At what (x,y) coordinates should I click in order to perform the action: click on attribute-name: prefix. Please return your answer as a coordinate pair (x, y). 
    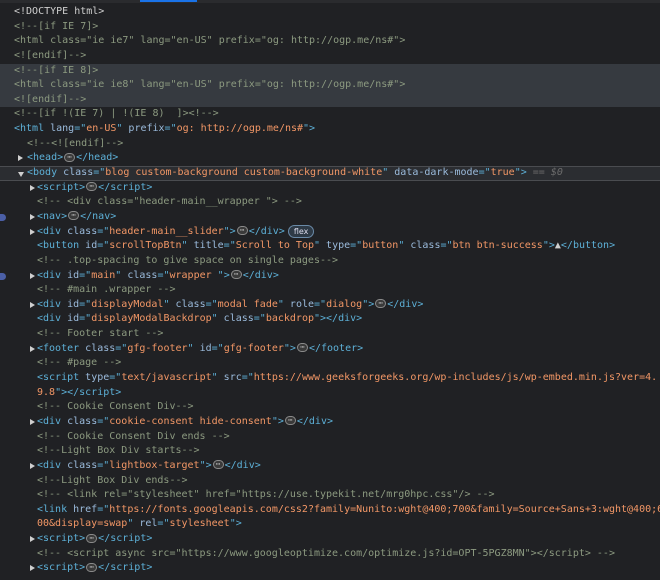
    Looking at the image, I should click on (146, 128).